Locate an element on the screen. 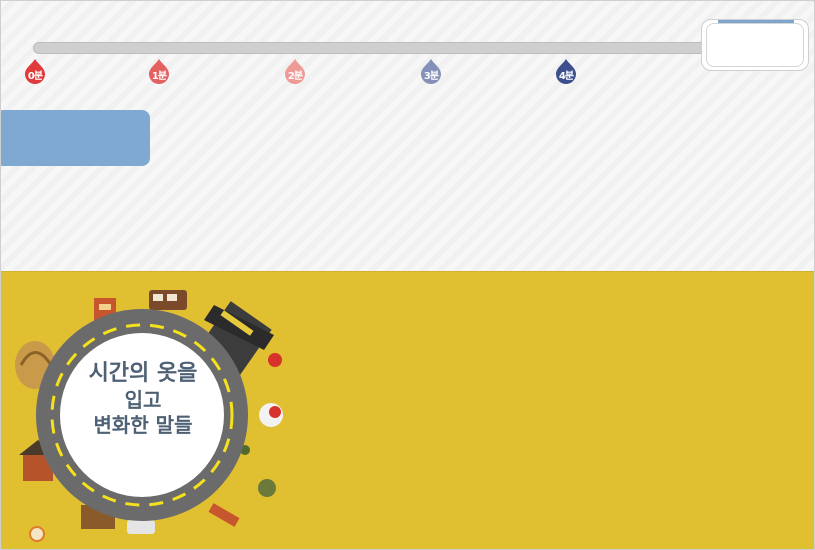 Image resolution: width=815 pixels, height=550 pixels. title-line-2: 입고 is located at coordinates (143, 399).